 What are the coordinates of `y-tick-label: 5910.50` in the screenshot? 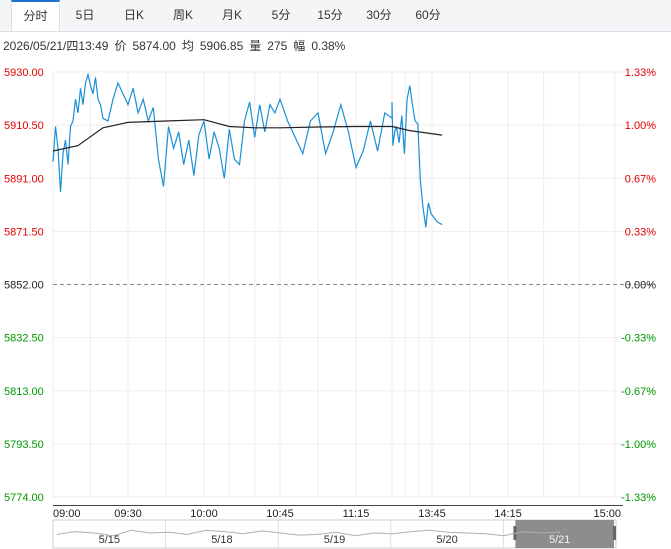 It's located at (24, 126).